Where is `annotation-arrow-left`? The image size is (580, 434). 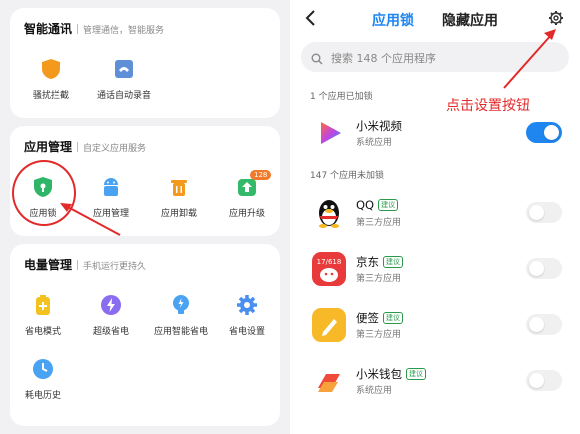 annotation-arrow-left is located at coordinates (90, 219).